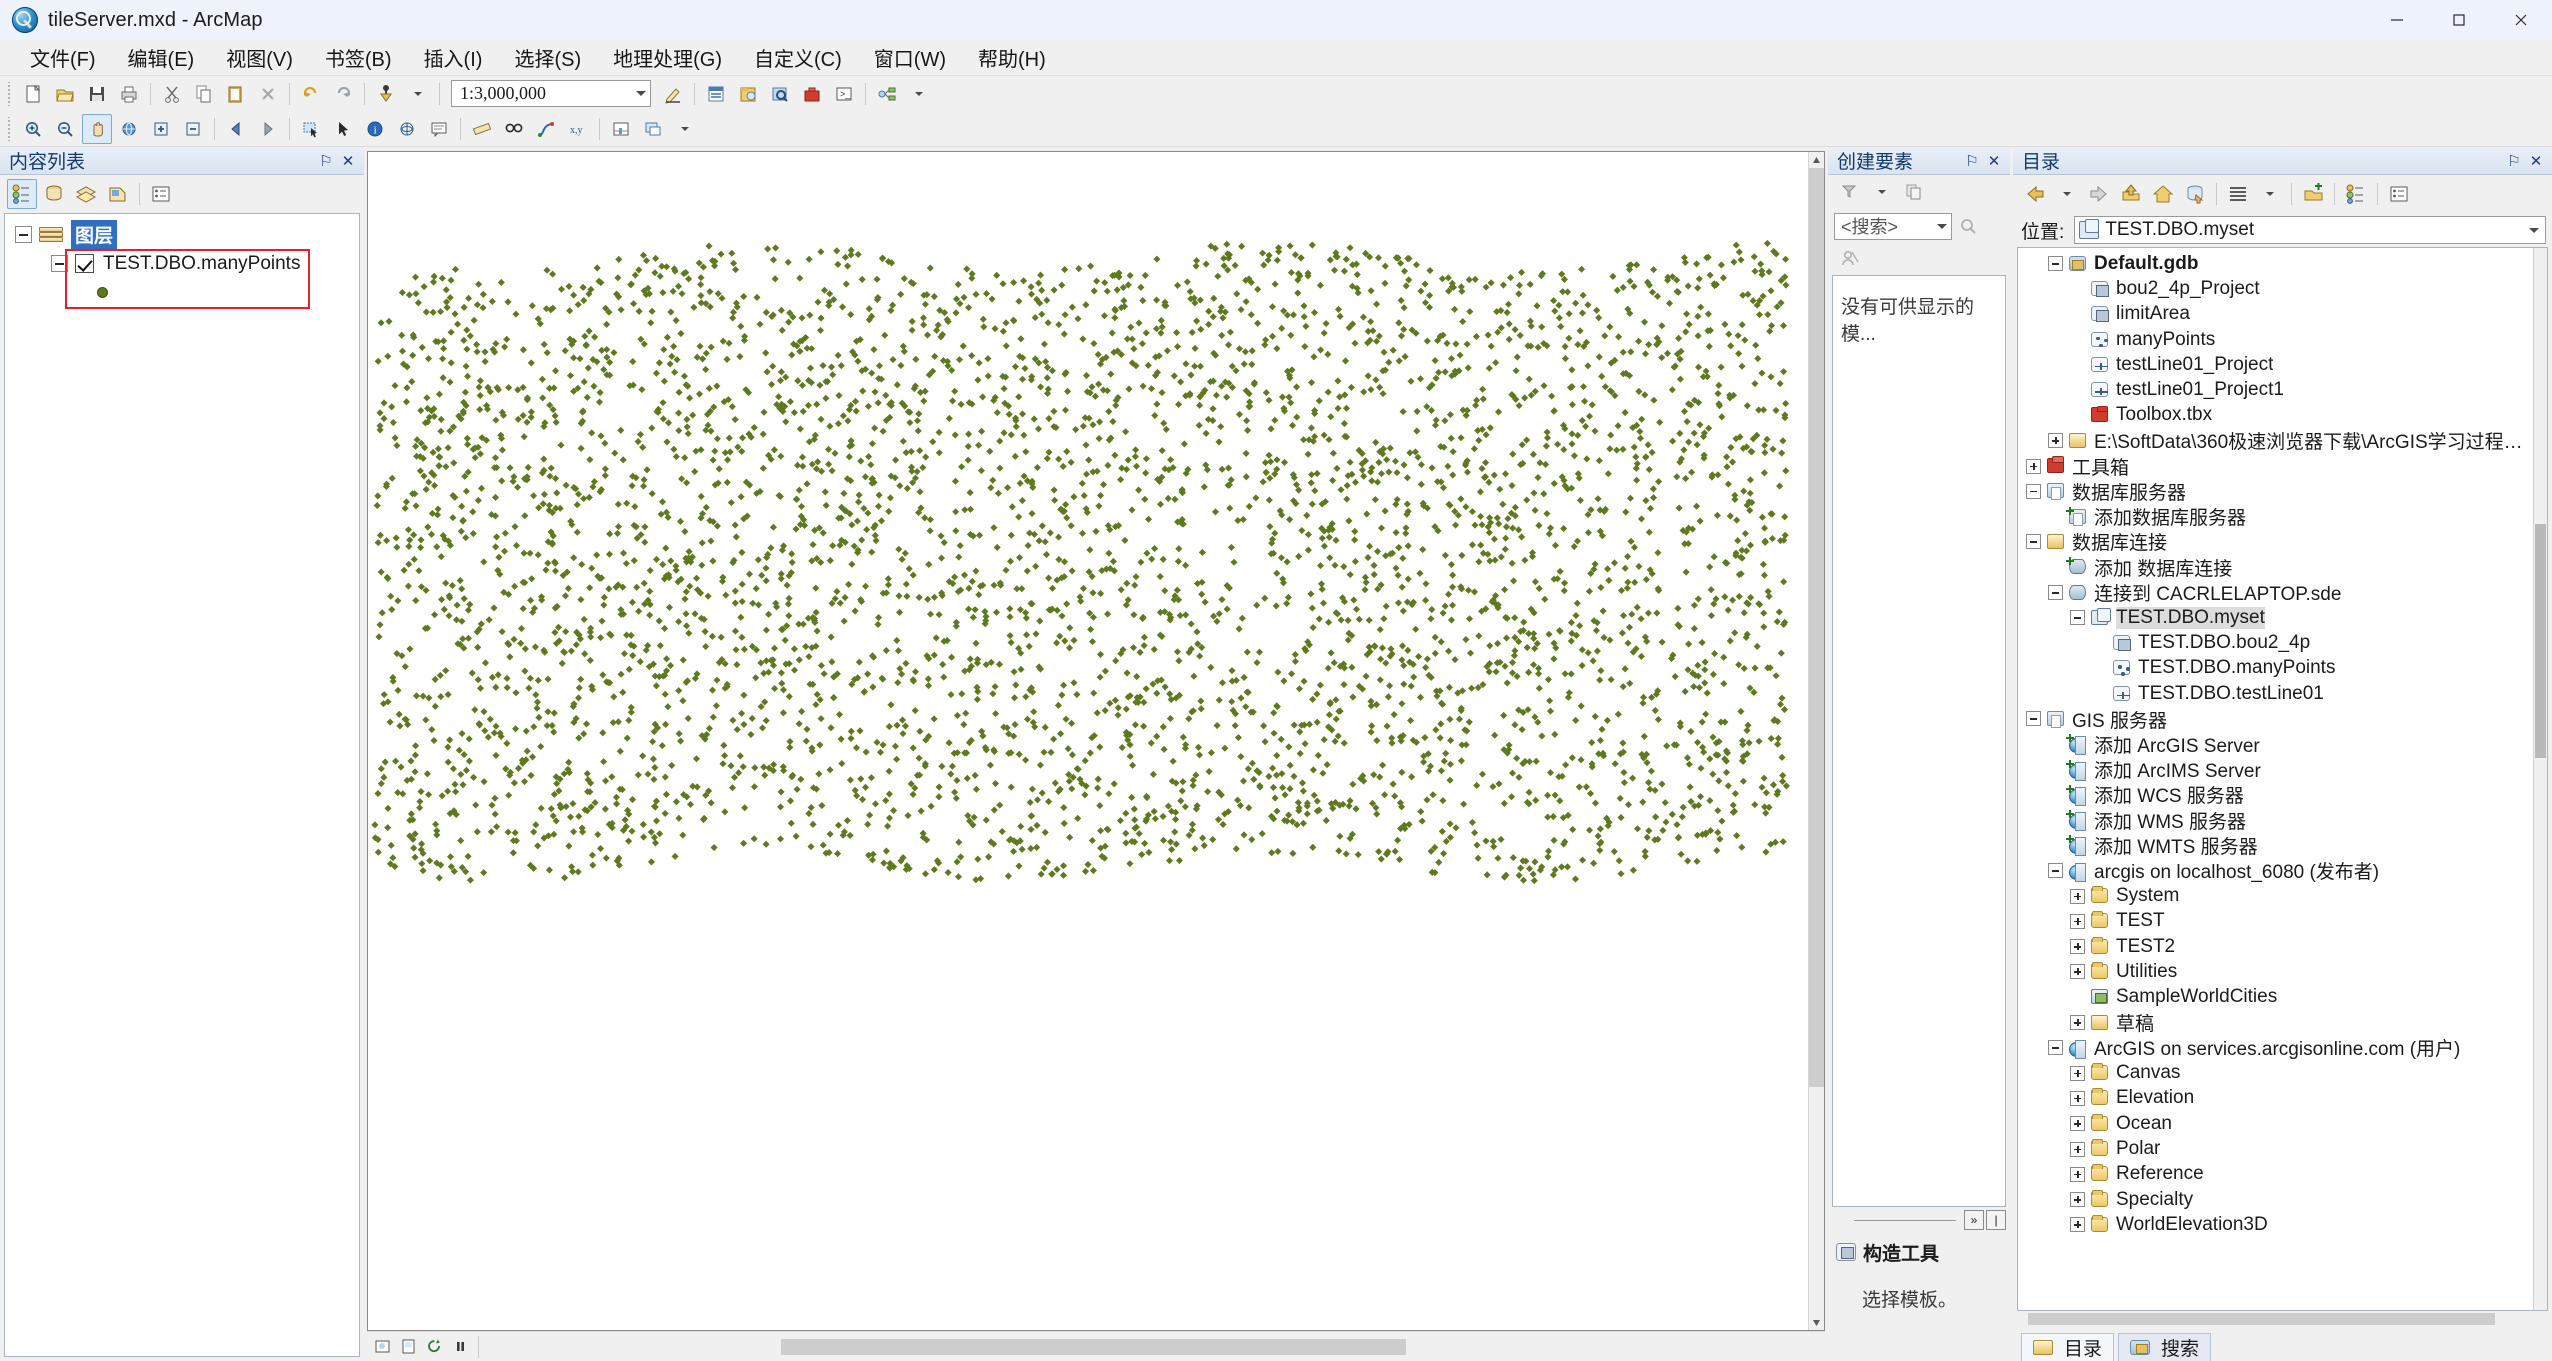  Describe the element at coordinates (2275, 364) in the screenshot. I see `catalog-tree-item: testLine01_Project` at that location.